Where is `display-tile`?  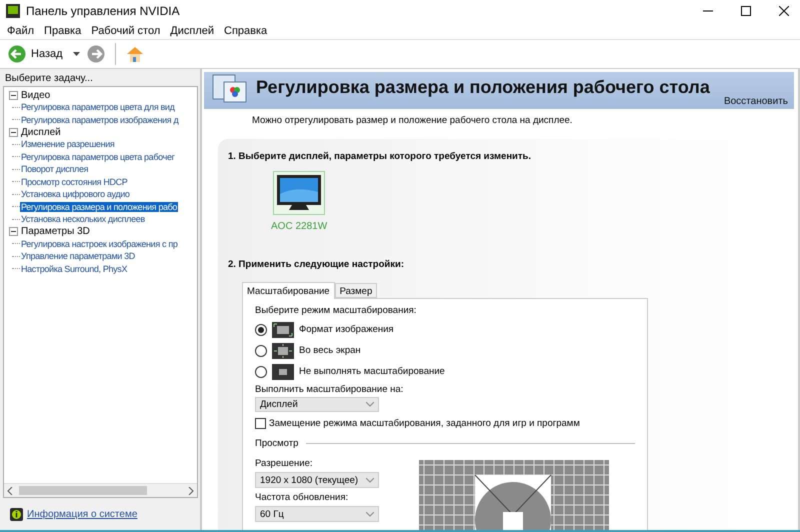 display-tile is located at coordinates (299, 193).